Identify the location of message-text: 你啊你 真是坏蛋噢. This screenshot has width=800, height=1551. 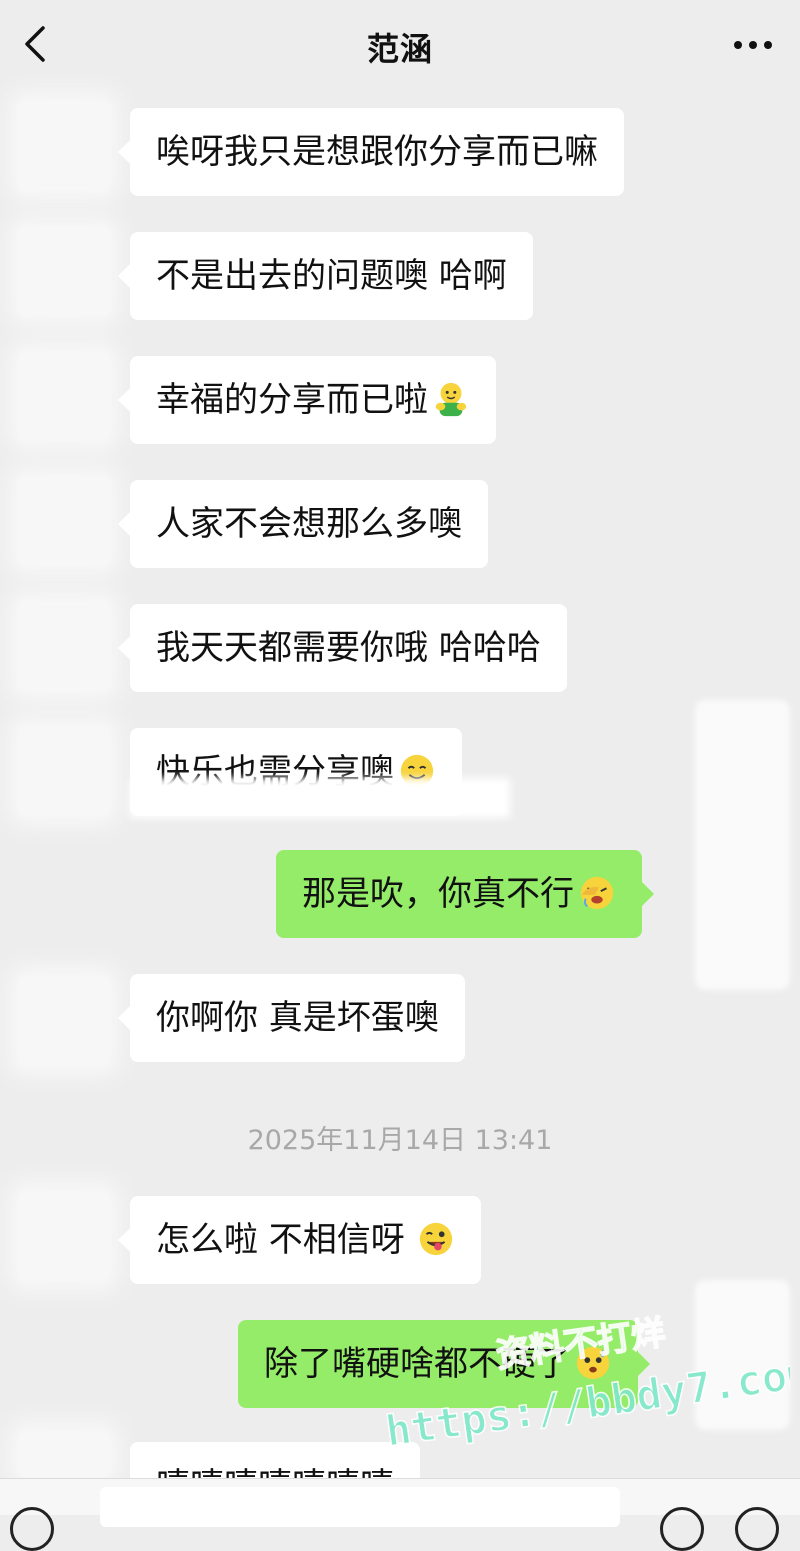
(297, 1018).